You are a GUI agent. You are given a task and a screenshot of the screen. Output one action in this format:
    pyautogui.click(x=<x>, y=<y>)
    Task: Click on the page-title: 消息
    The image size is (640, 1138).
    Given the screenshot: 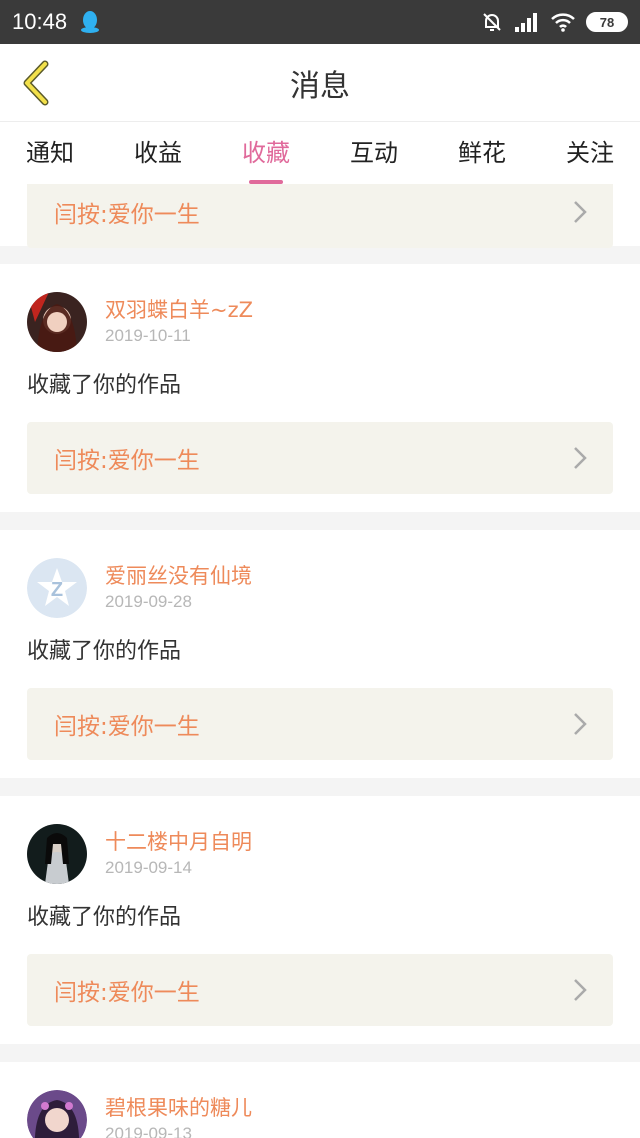 What is the action you would take?
    pyautogui.click(x=320, y=86)
    